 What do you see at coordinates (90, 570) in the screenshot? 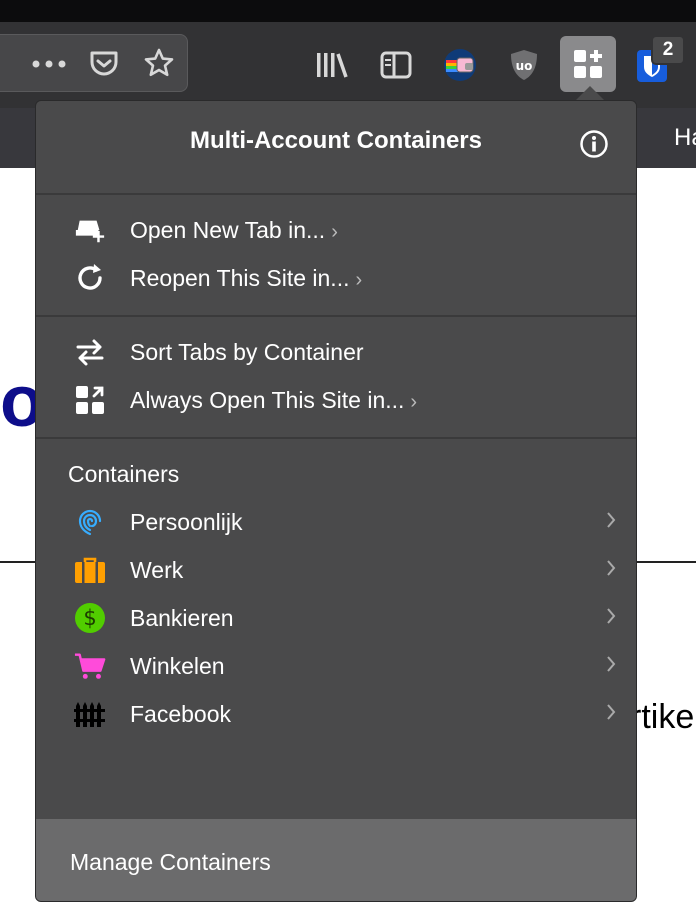
I see `briefcase-icon` at bounding box center [90, 570].